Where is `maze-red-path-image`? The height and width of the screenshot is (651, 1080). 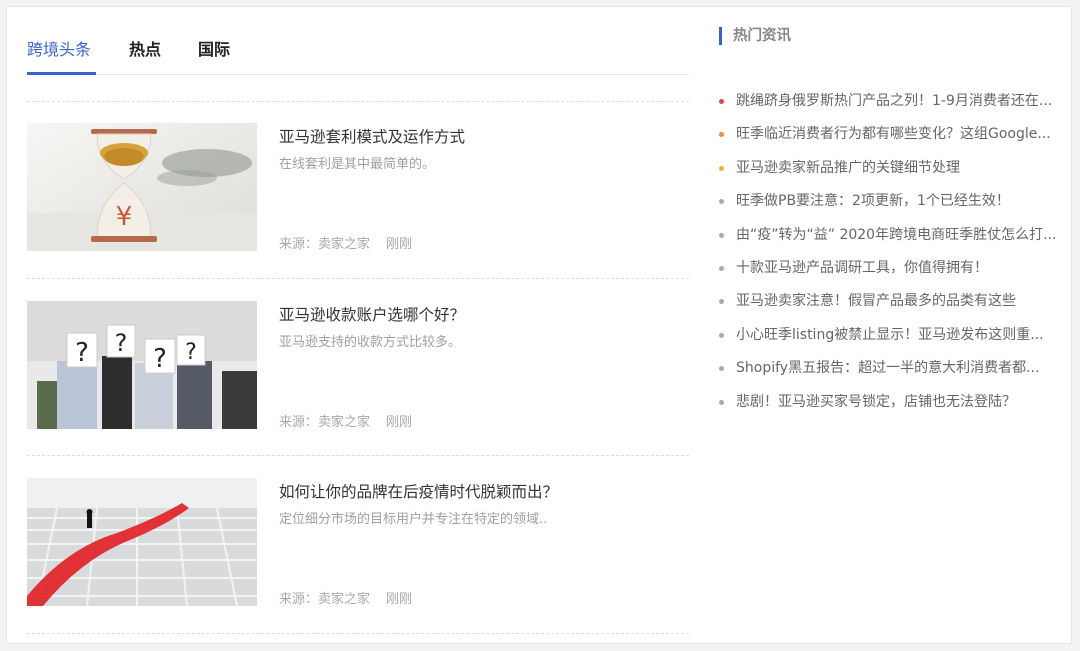 maze-red-path-image is located at coordinates (142, 542).